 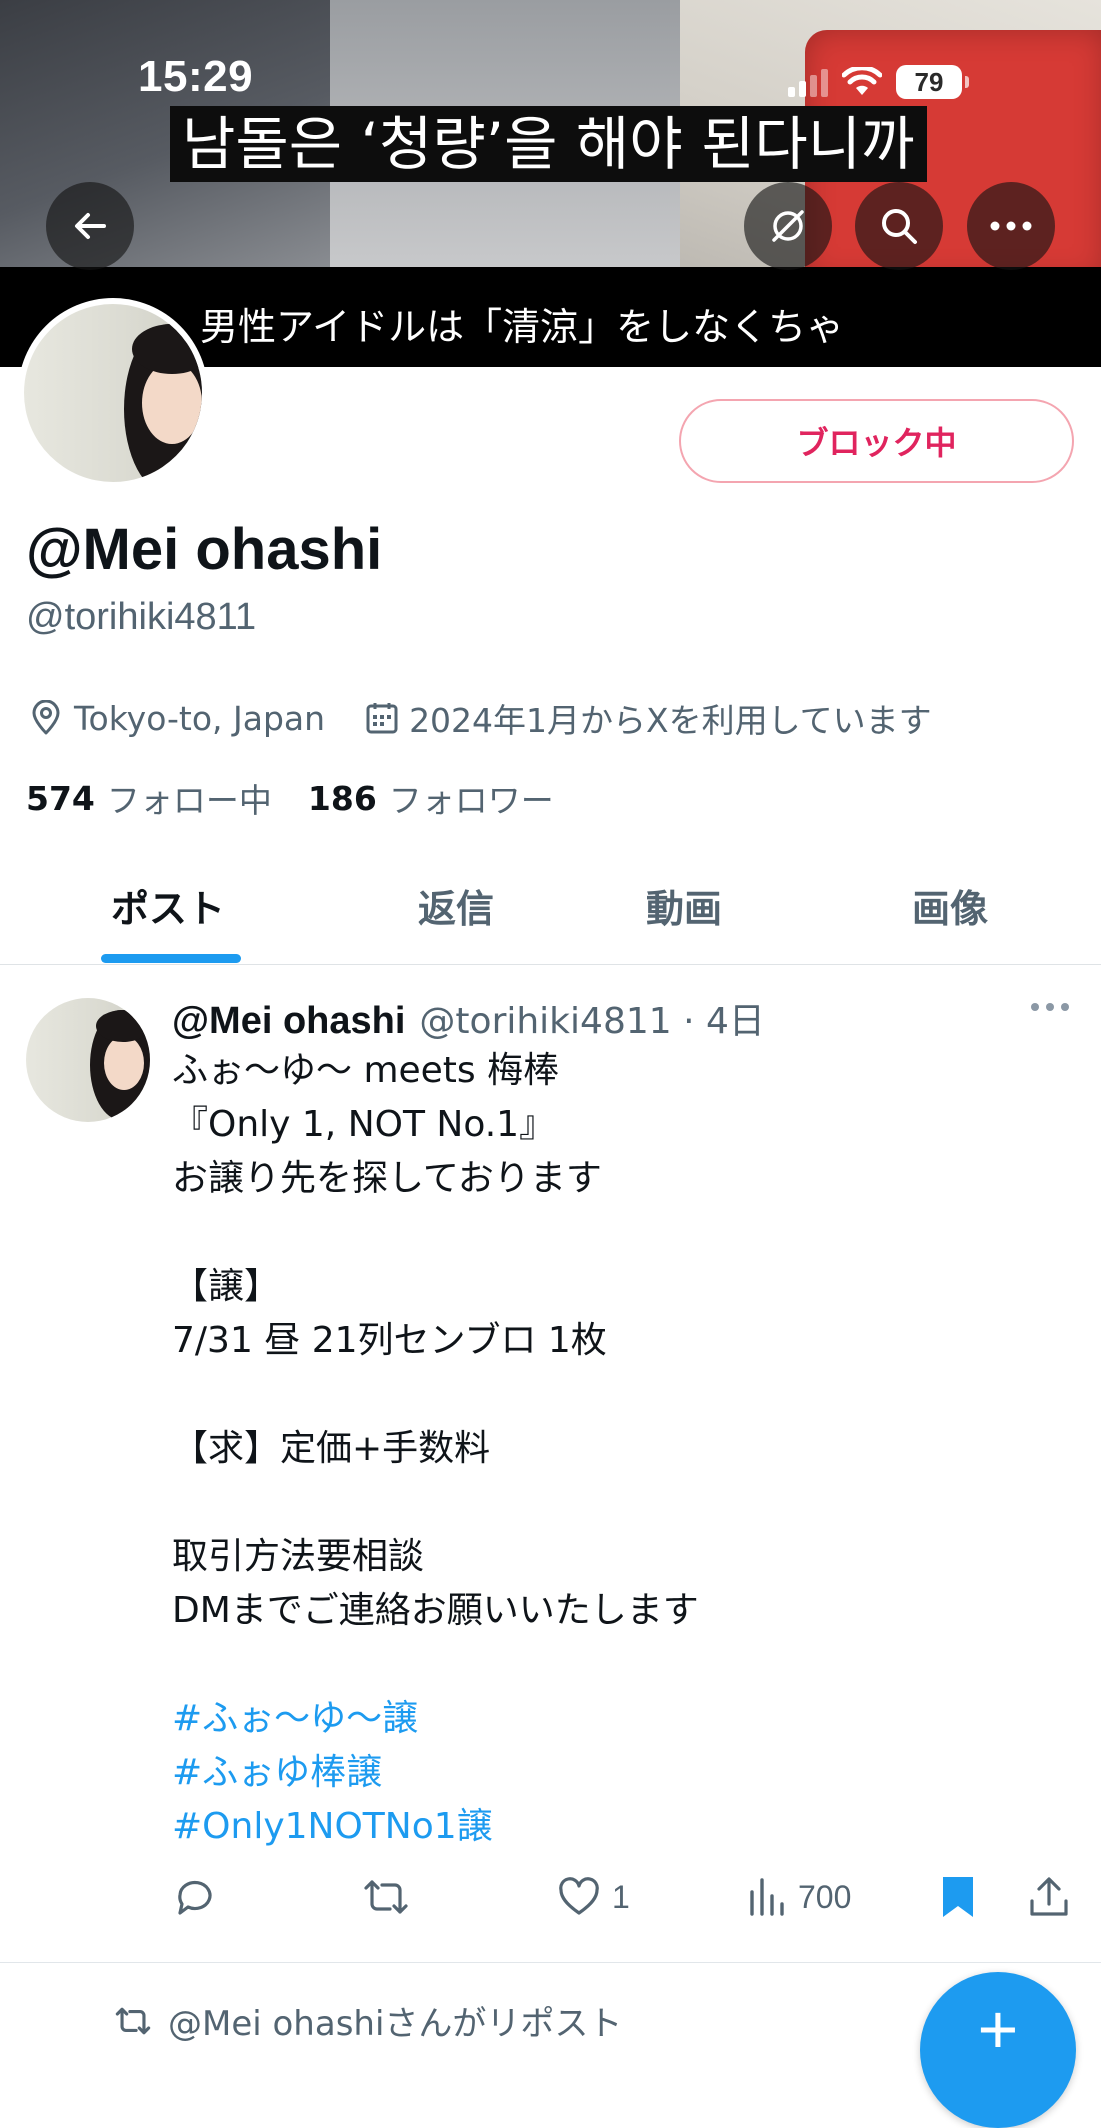 I want to click on battery-indicator: 79, so click(x=932, y=82).